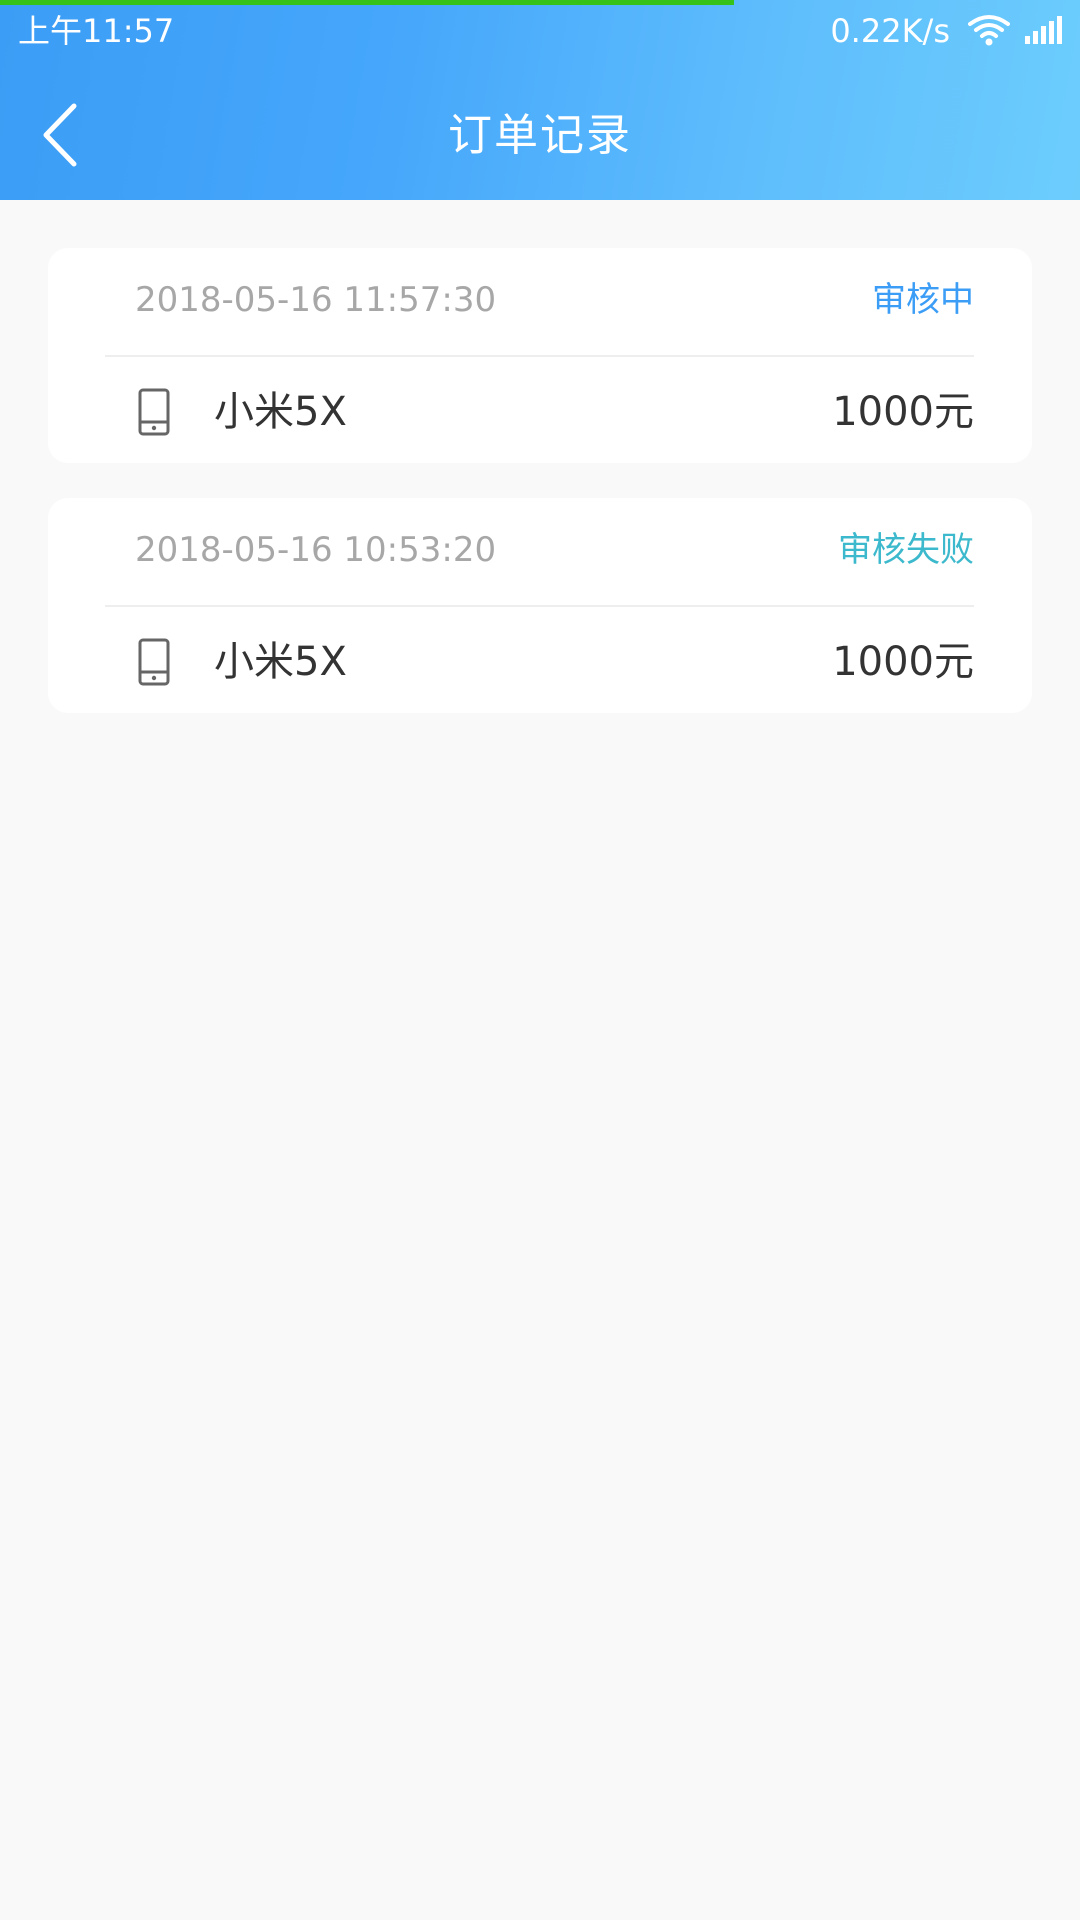 This screenshot has height=1920, width=1080. I want to click on page-load-progress, so click(367, 2).